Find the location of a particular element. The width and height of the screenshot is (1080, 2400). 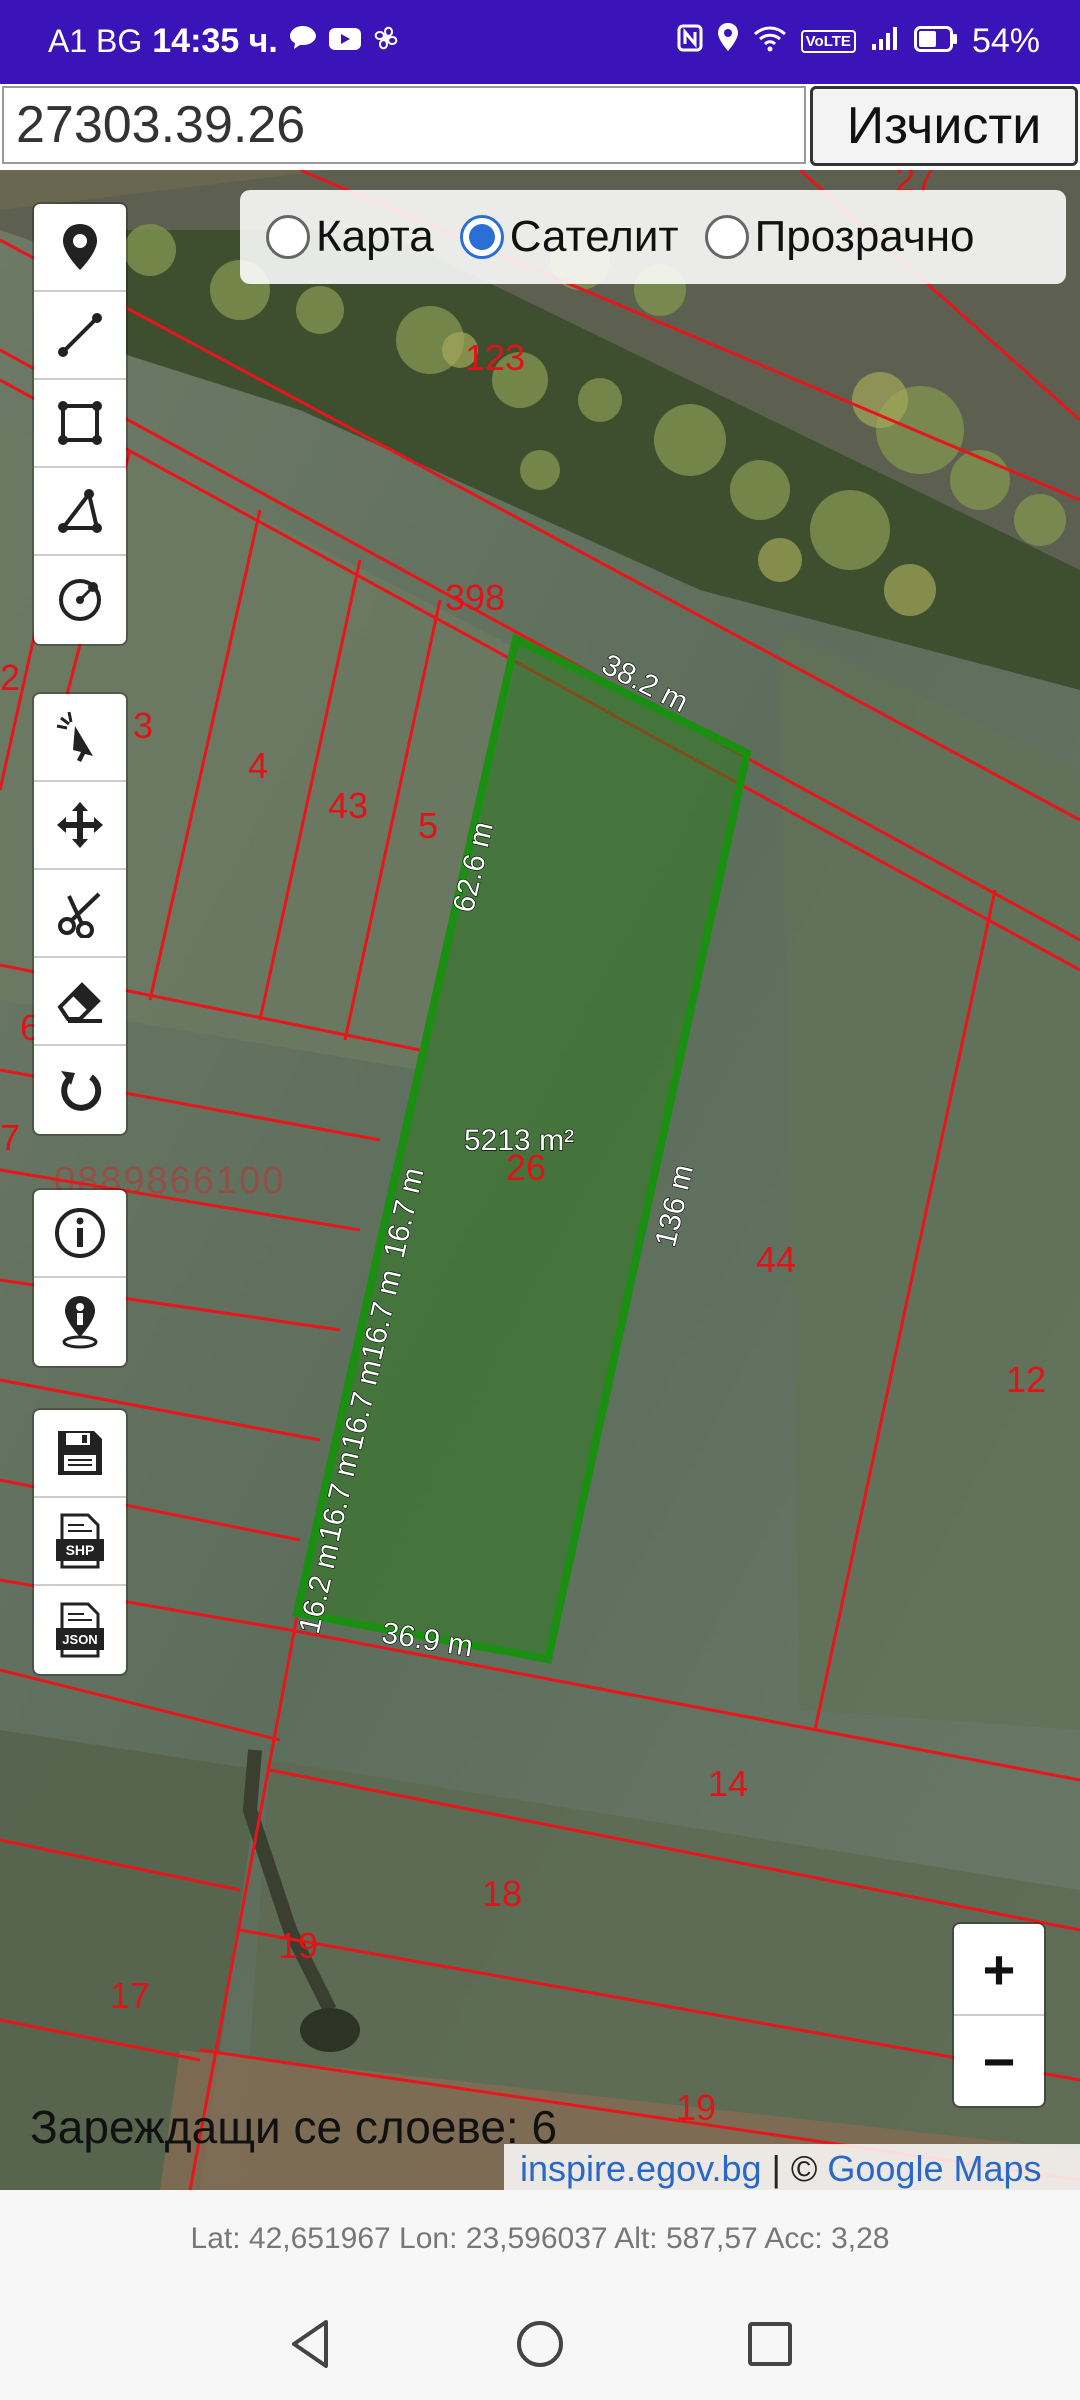

status-bar: A1 BG 14:35 ч. VoLTE 54% is located at coordinates (540, 42).